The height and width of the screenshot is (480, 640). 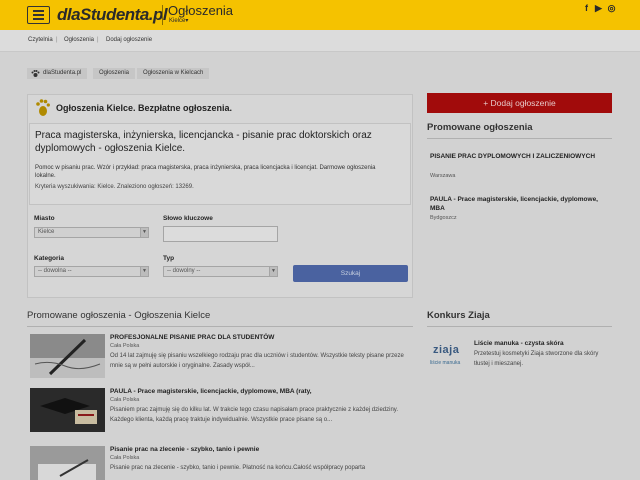 What do you see at coordinates (188, 218) in the screenshot?
I see `keyword-label: Słowo kluczowe` at bounding box center [188, 218].